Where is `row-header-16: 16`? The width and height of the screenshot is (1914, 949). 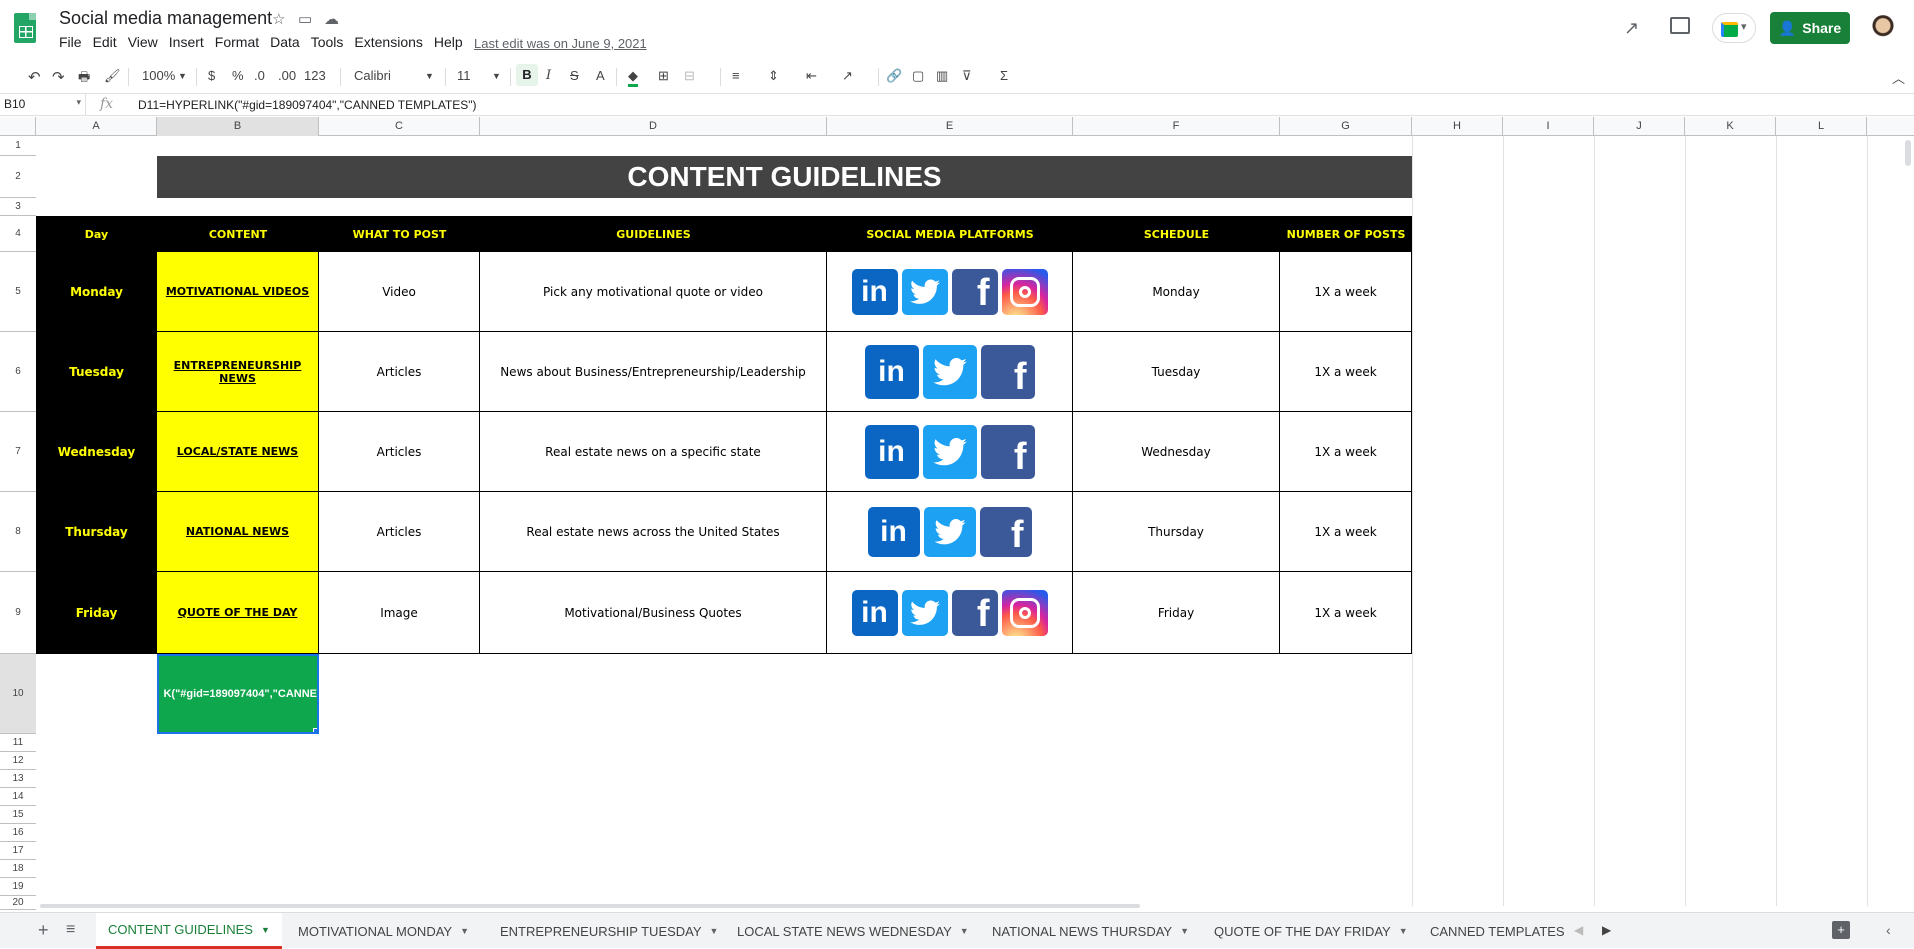
row-header-16: 16 is located at coordinates (18, 833).